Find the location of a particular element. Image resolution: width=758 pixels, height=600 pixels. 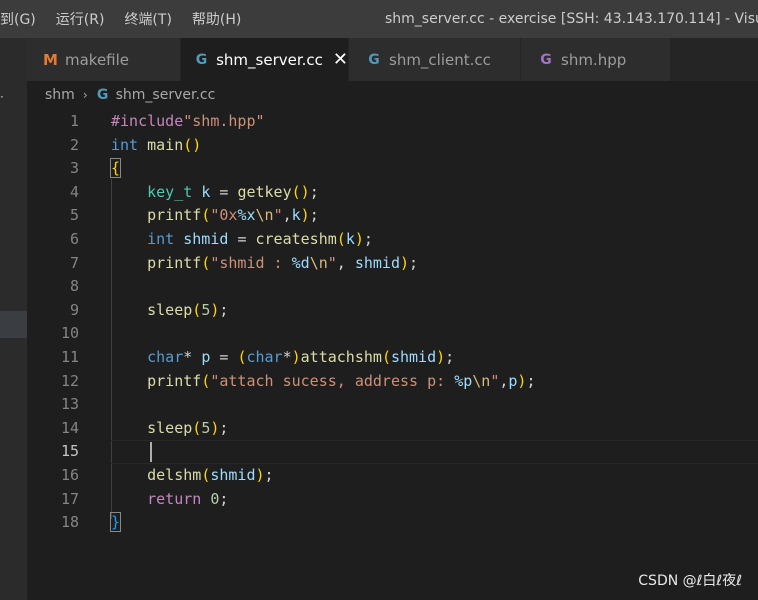

code-line: 9 sleep(5); is located at coordinates (392, 311).